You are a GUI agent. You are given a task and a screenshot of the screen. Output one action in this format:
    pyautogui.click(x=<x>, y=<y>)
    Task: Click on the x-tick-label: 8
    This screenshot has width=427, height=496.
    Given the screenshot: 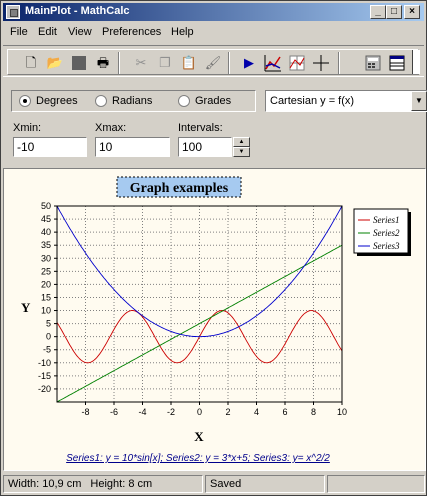 What is the action you would take?
    pyautogui.click(x=313, y=412)
    